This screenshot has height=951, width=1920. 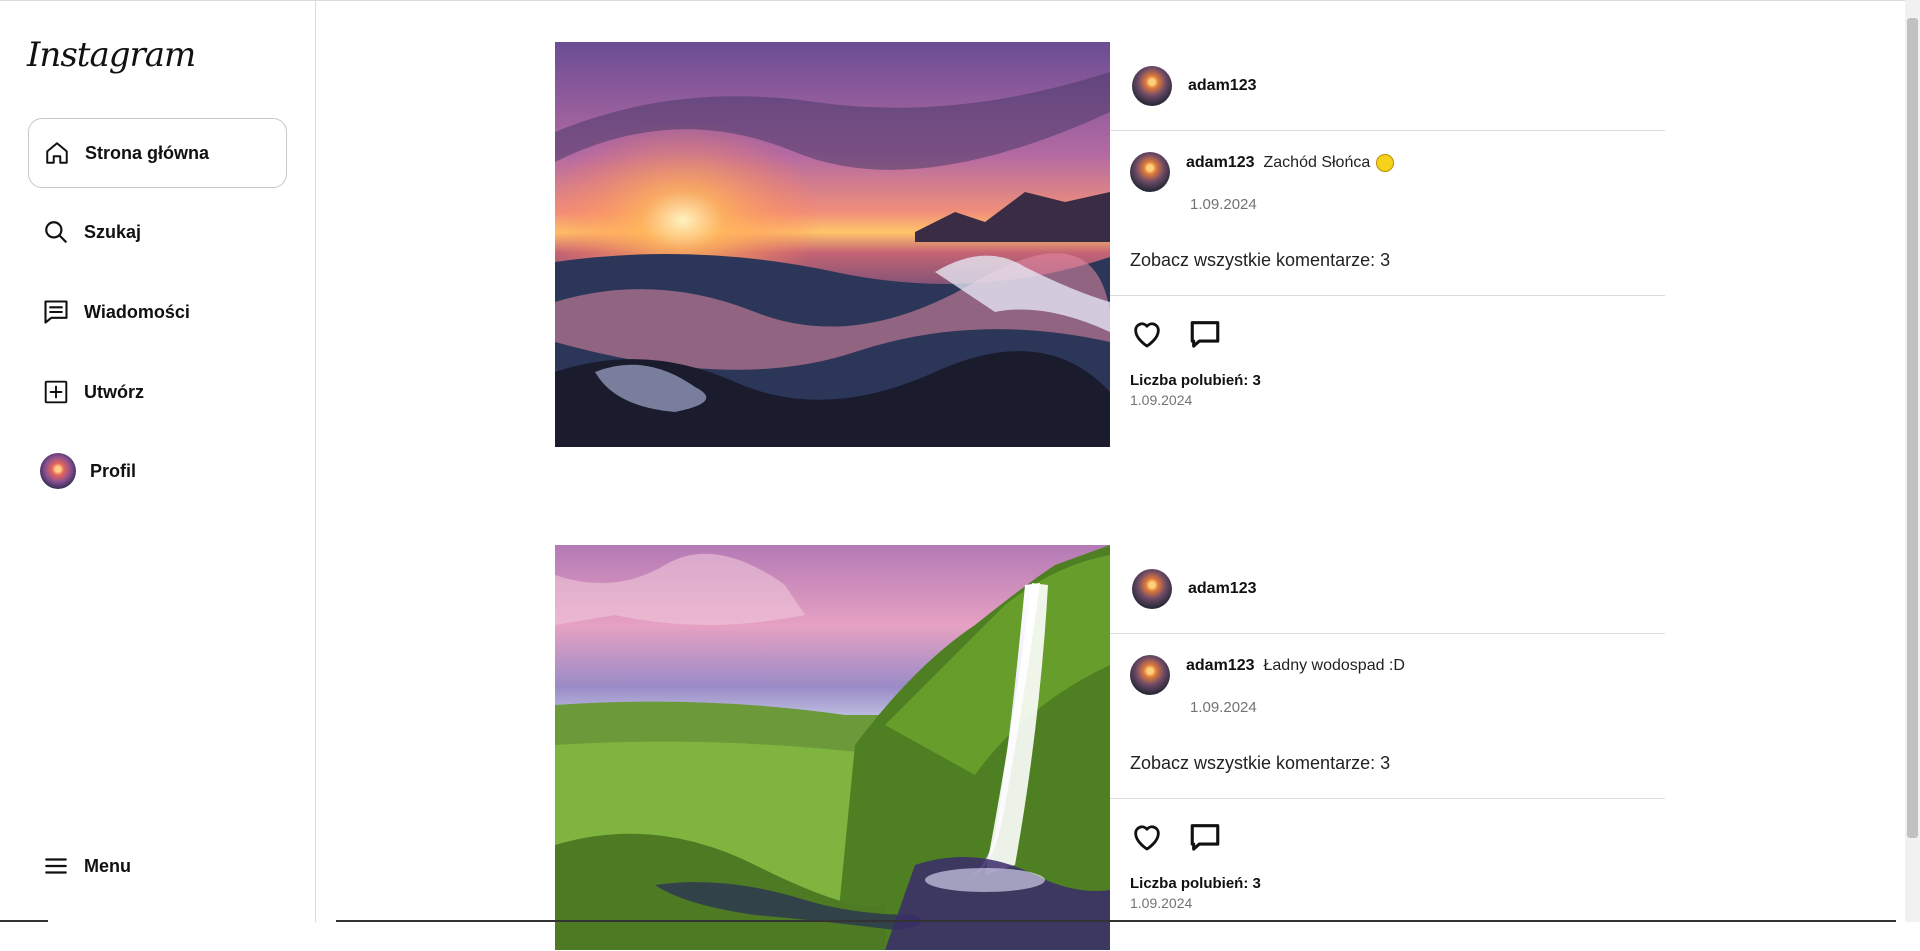 I want to click on menu-label: Menu, so click(x=107, y=865).